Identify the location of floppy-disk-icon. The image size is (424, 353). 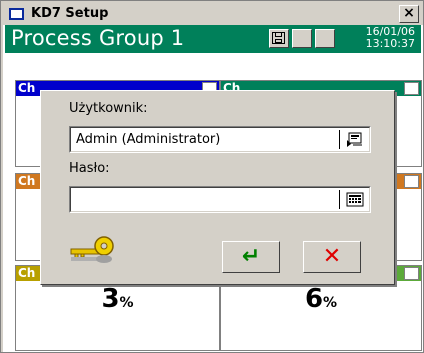
(278, 38).